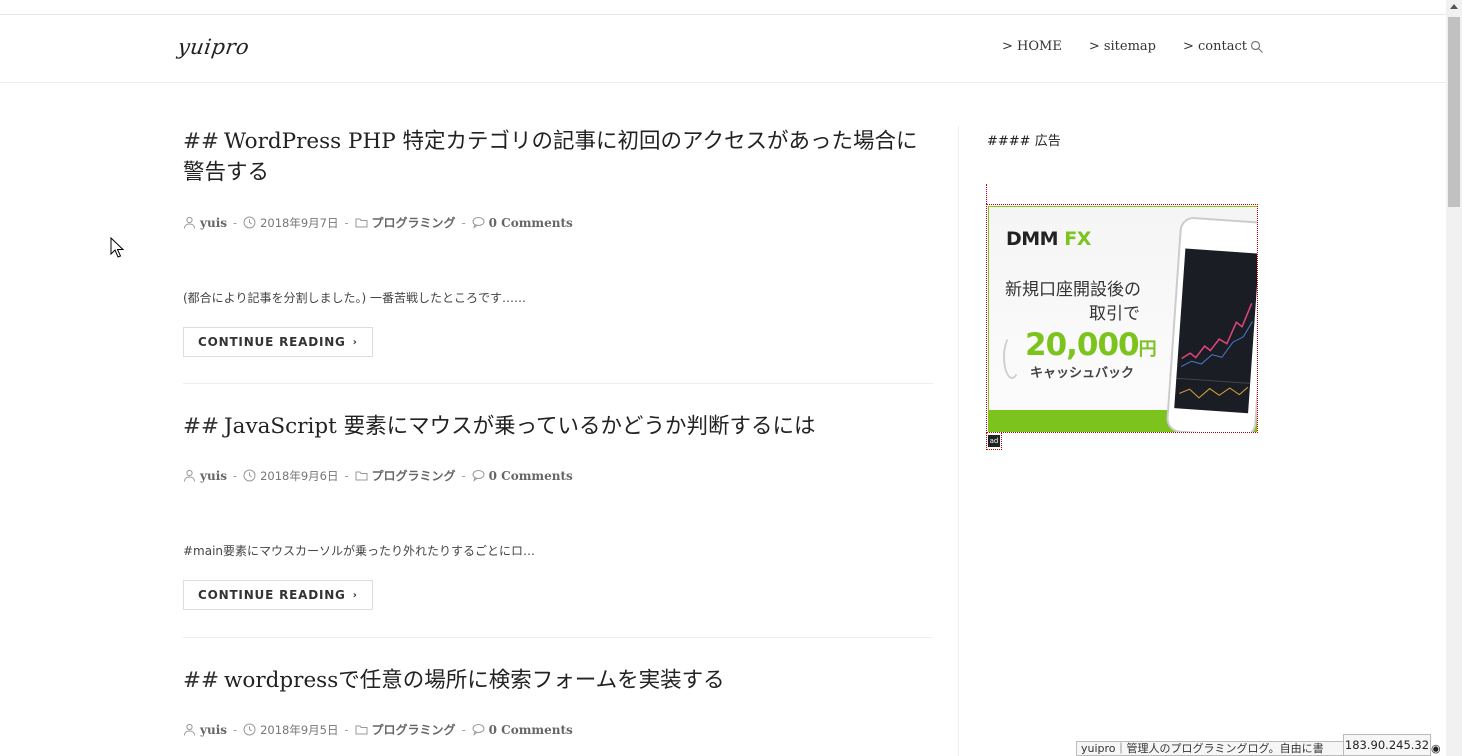 This screenshot has width=1462, height=756. Describe the element at coordinates (1454, 378) in the screenshot. I see `page-scrollbar` at that location.